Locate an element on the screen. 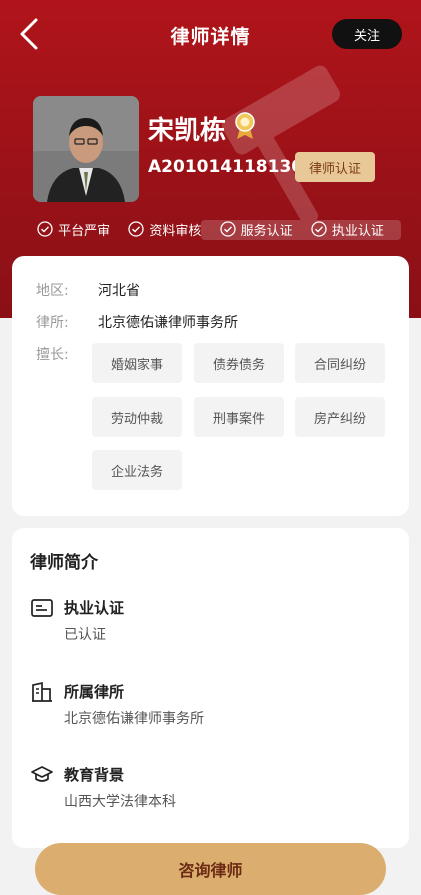 The image size is (421, 895). intro-item-heading: 教育背景 is located at coordinates (94, 775).